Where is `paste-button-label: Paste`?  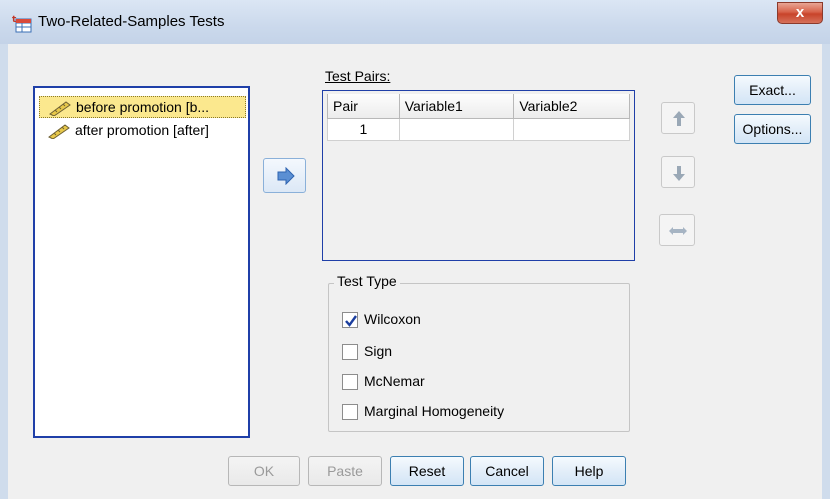
paste-button-label: Paste is located at coordinates (345, 471).